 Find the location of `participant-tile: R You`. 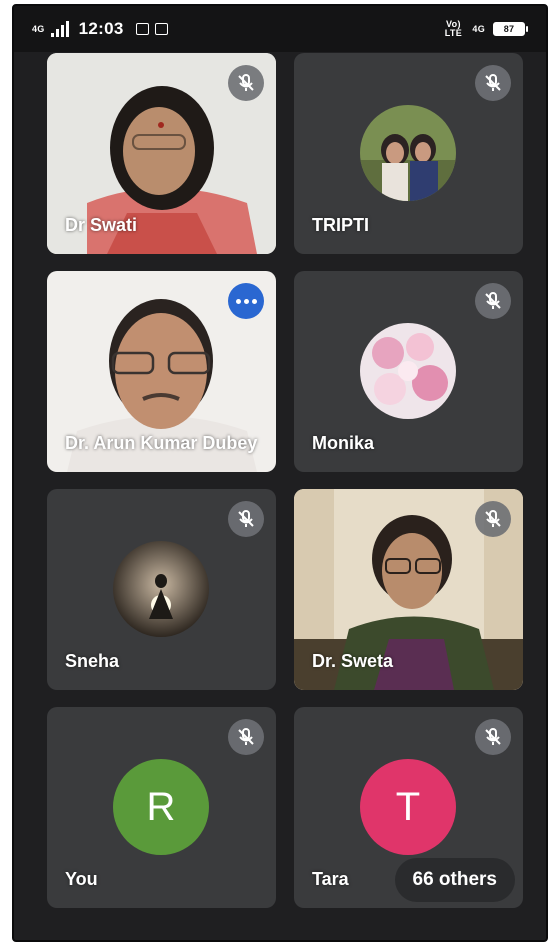

participant-tile: R You is located at coordinates (161, 807).